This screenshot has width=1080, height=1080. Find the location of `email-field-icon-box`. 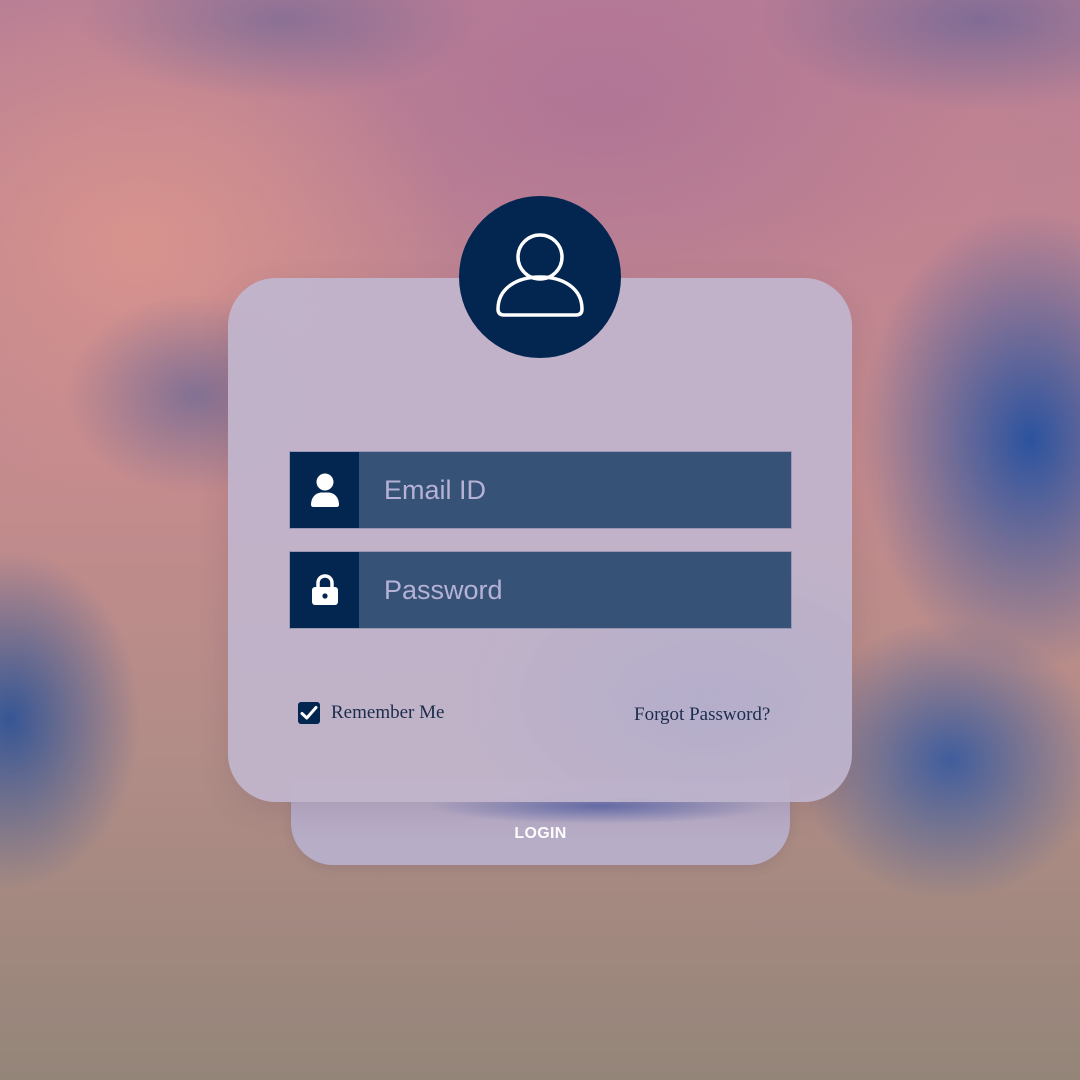

email-field-icon-box is located at coordinates (324, 490).